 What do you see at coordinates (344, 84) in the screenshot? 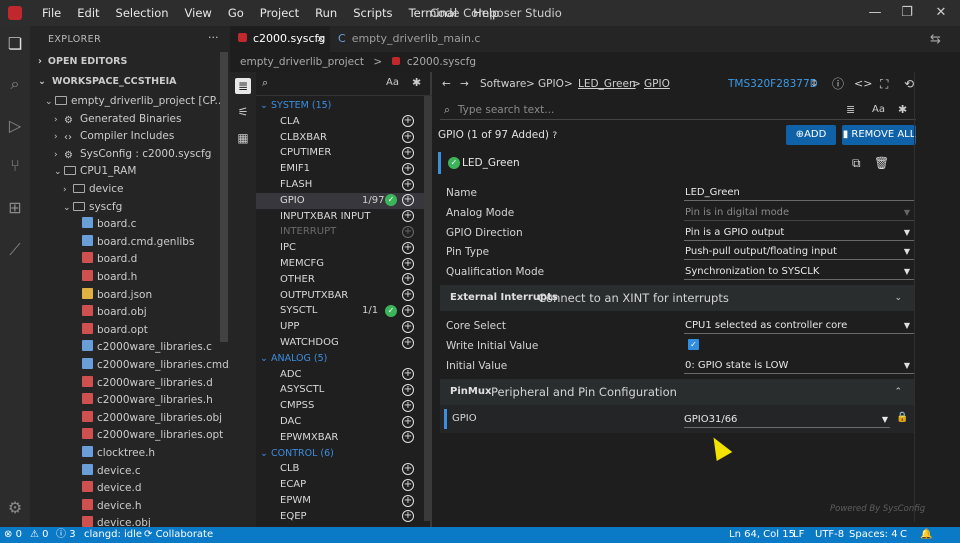
I see `module-search-bar: ⌕ Aa ✱` at bounding box center [344, 84].